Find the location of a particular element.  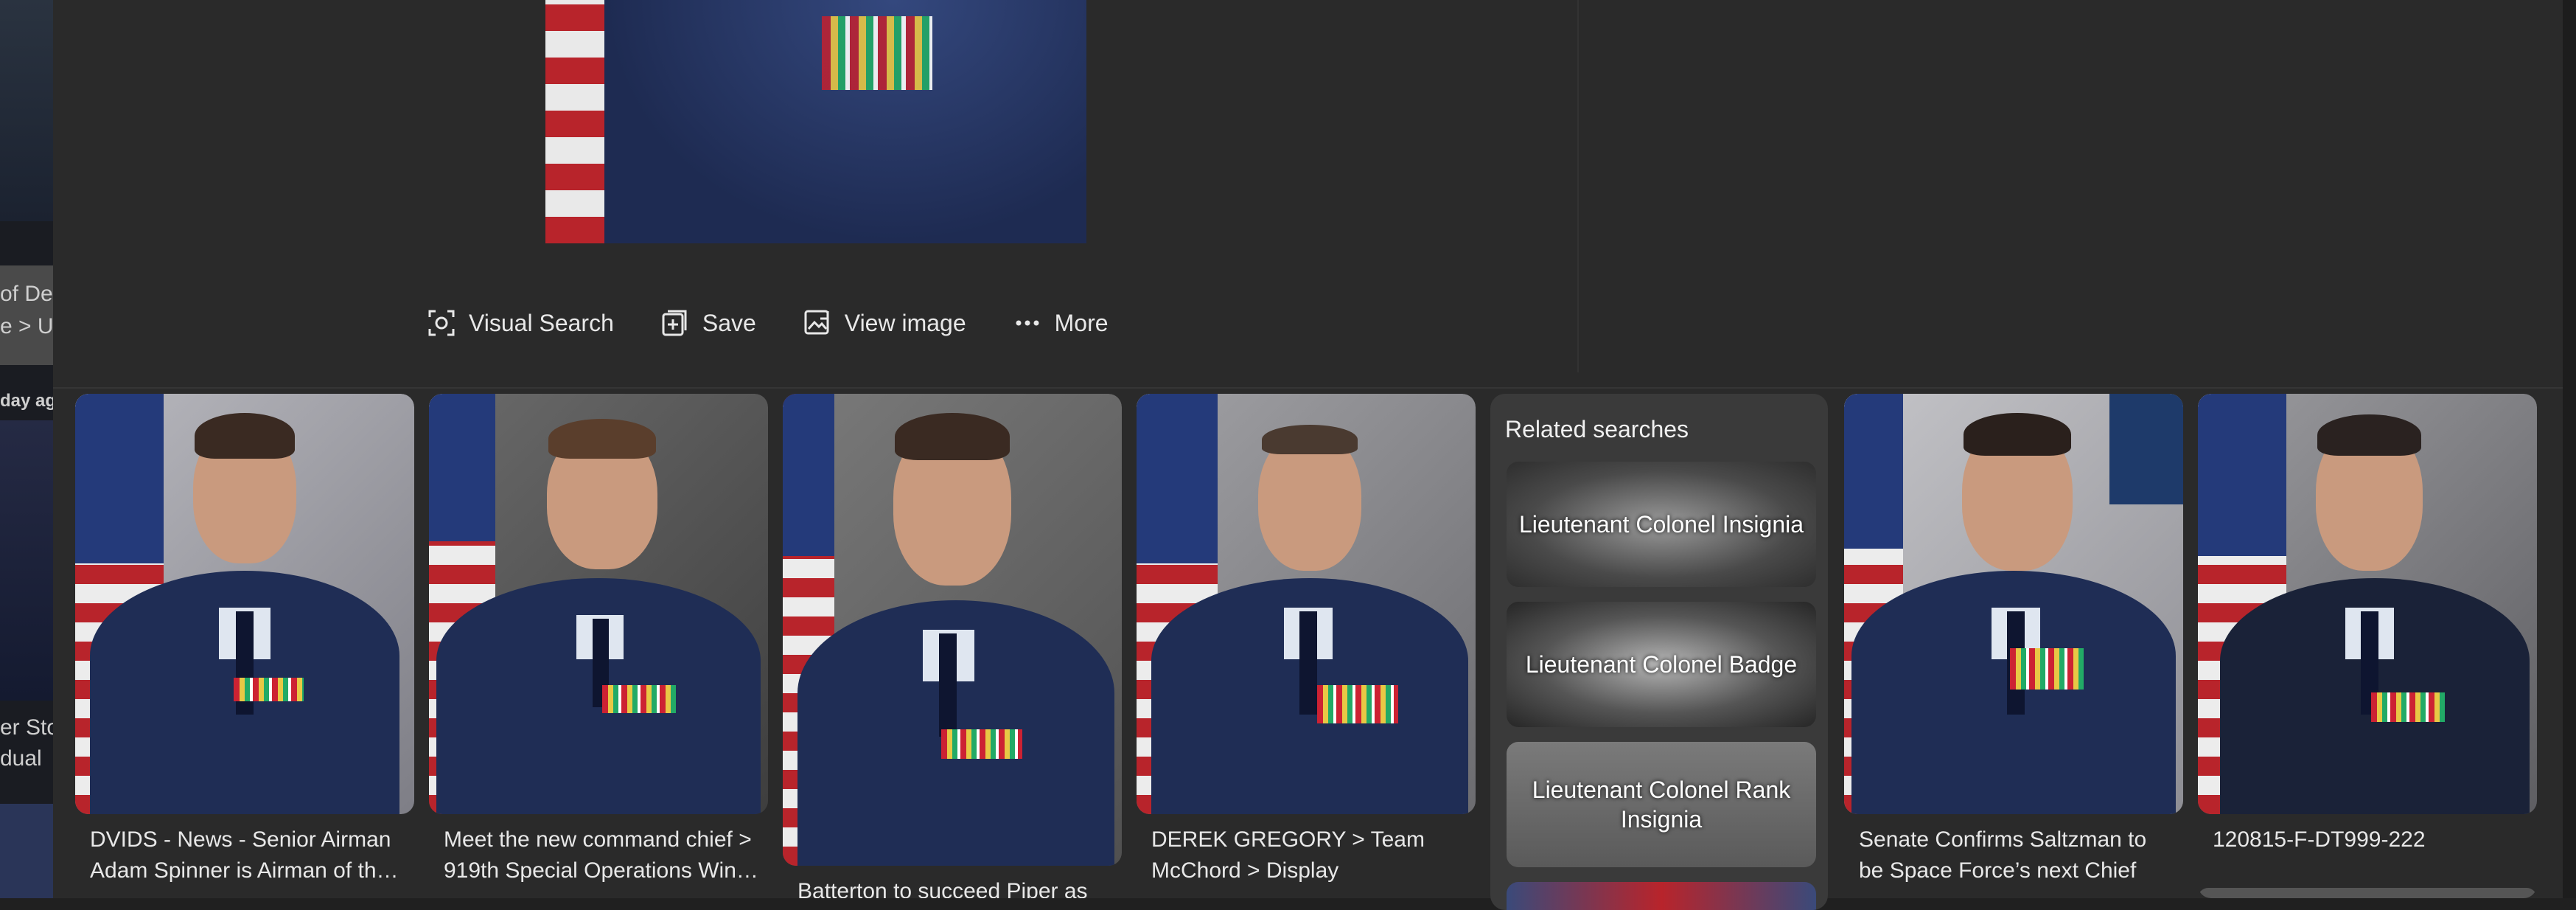

related-search-label: Lieutenant Colonel Rank Insignia is located at coordinates (1661, 805).